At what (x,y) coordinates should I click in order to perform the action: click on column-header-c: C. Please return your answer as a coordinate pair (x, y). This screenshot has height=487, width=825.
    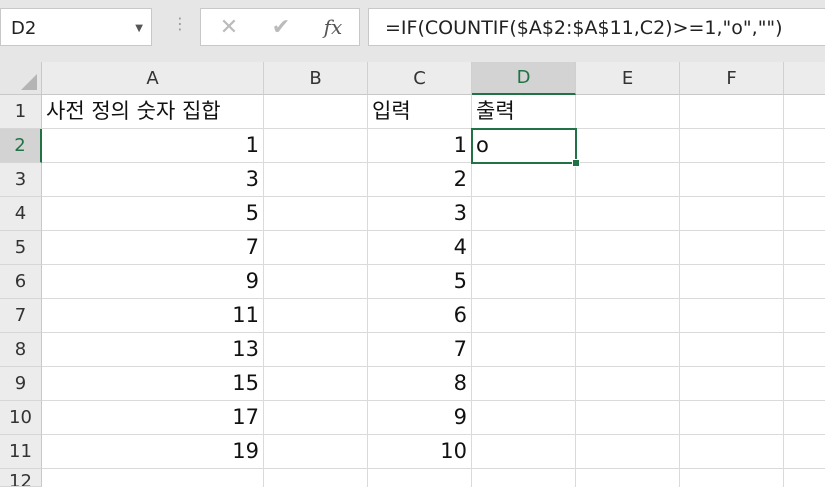
    Looking at the image, I should click on (420, 78).